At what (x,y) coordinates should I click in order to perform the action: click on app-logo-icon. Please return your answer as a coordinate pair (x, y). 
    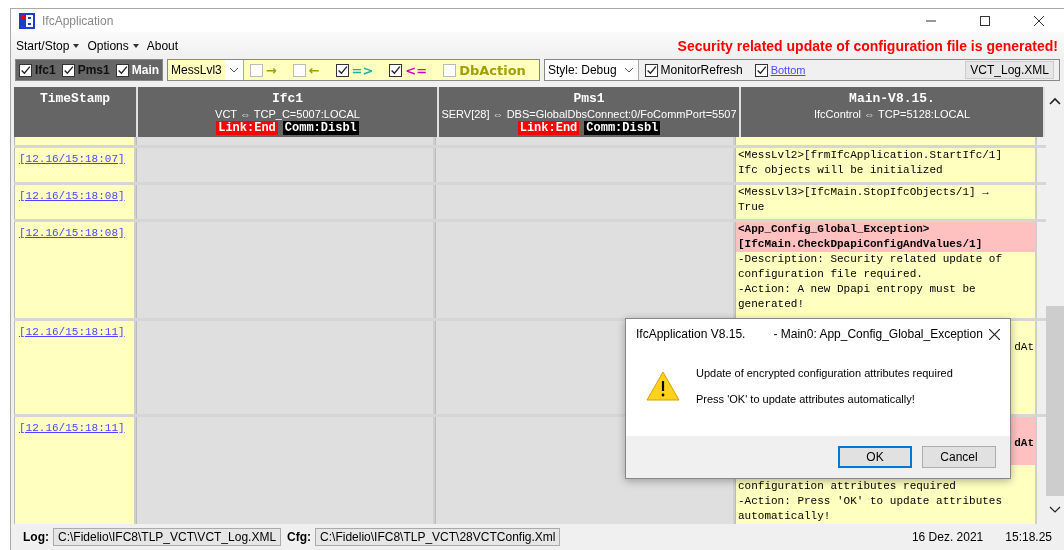
    Looking at the image, I should click on (27, 20).